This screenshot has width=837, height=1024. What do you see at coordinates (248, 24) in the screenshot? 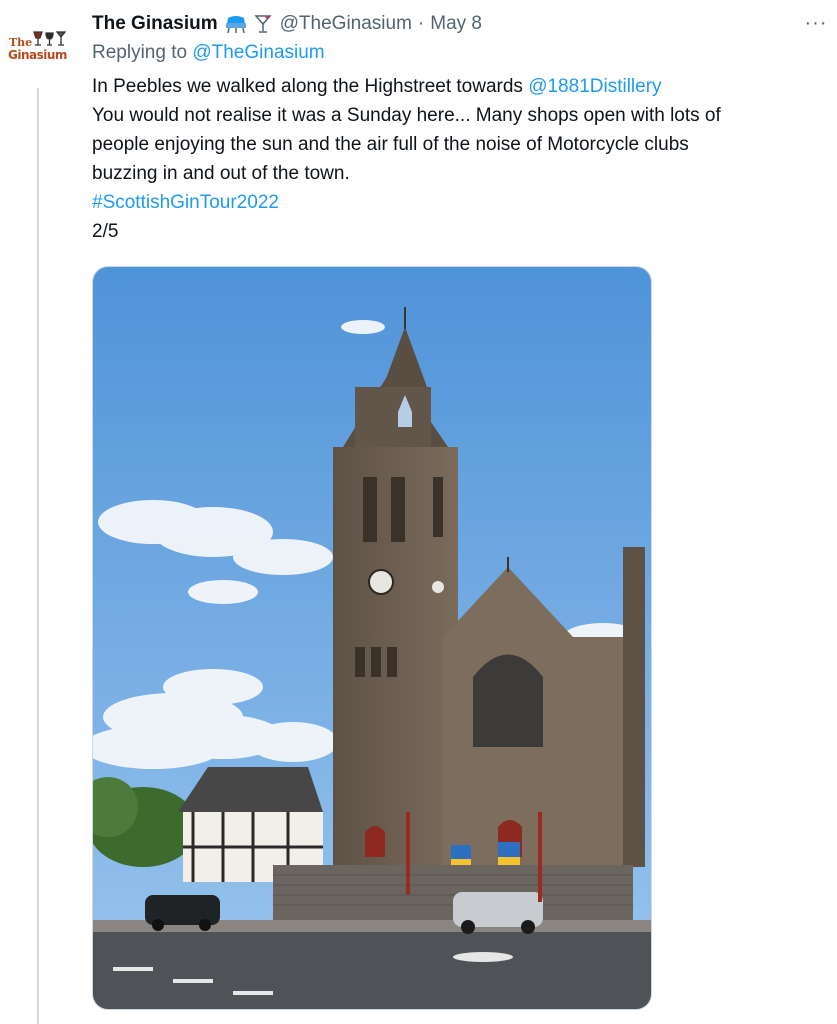
I see `emoji-icons` at bounding box center [248, 24].